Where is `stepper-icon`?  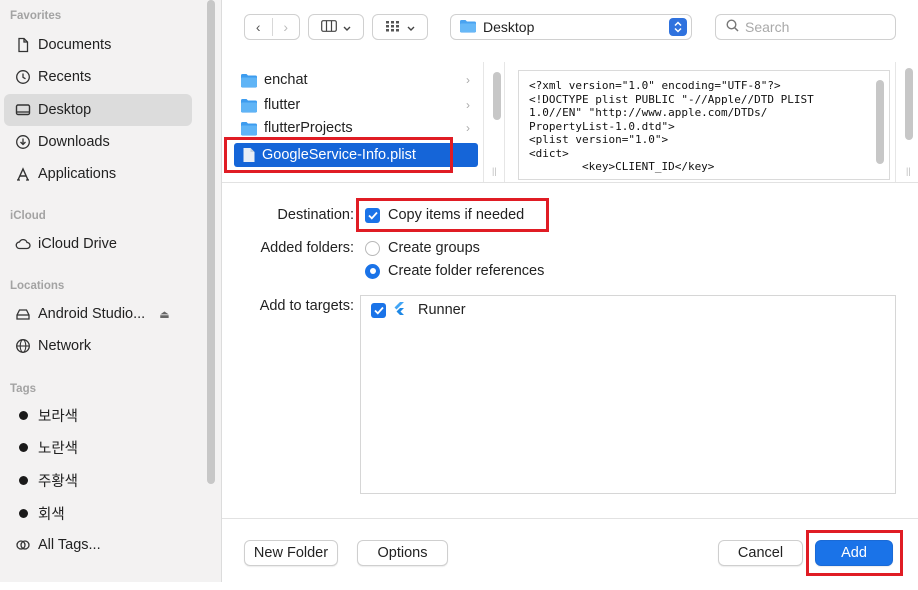 stepper-icon is located at coordinates (678, 27).